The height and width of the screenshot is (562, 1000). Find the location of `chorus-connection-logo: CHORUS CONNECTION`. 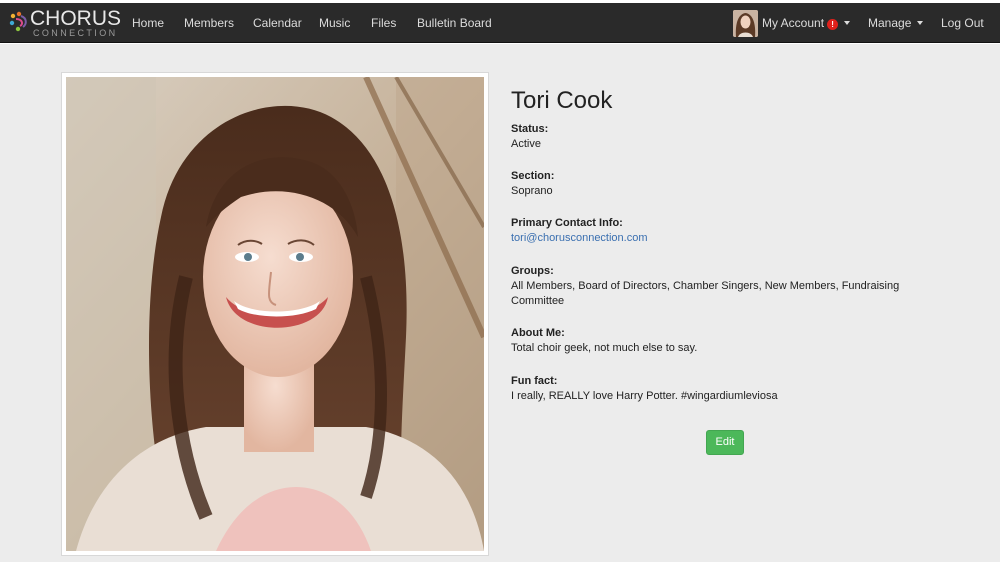

chorus-connection-logo: CHORUS CONNECTION is located at coordinates (64, 23).